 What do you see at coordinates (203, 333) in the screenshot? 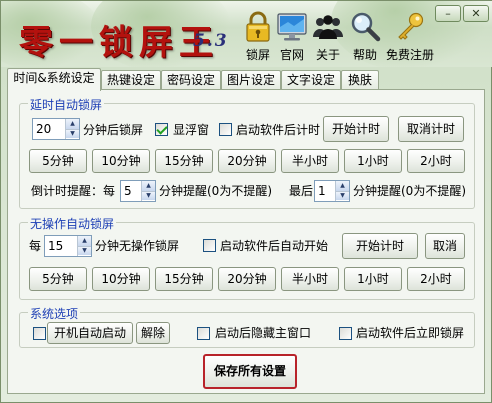
I see `hide-main-window-checkbox` at bounding box center [203, 333].